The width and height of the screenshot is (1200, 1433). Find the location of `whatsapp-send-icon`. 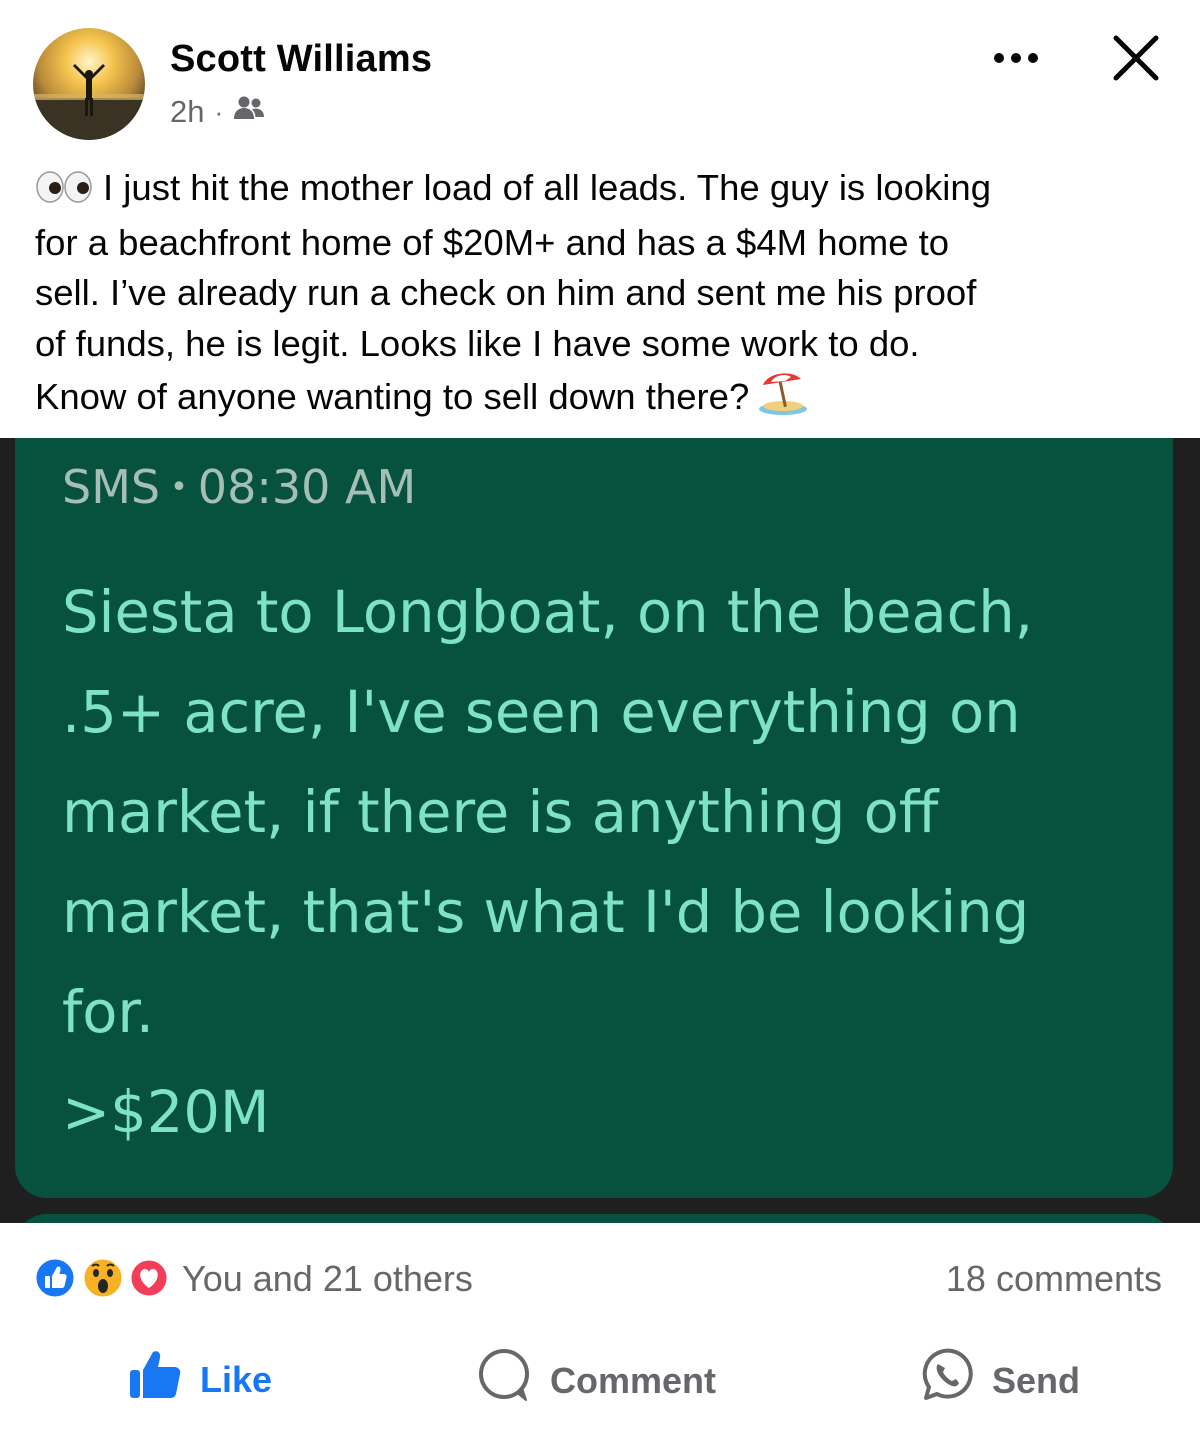

whatsapp-send-icon is located at coordinates (946, 1380).